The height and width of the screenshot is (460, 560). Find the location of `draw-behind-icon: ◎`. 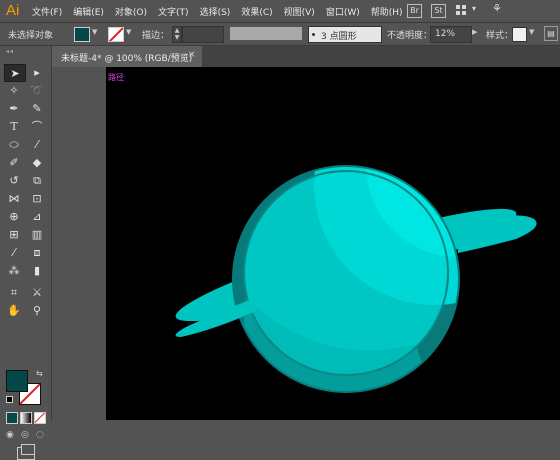

draw-behind-icon: ◎ is located at coordinates (25, 435).